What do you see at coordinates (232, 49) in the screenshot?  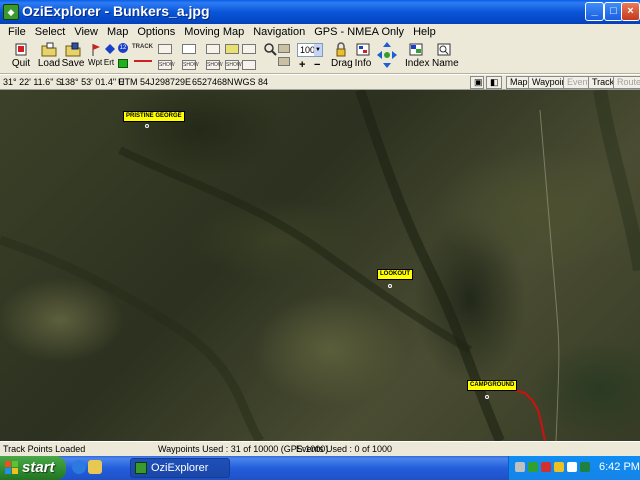 I see `map-icon` at bounding box center [232, 49].